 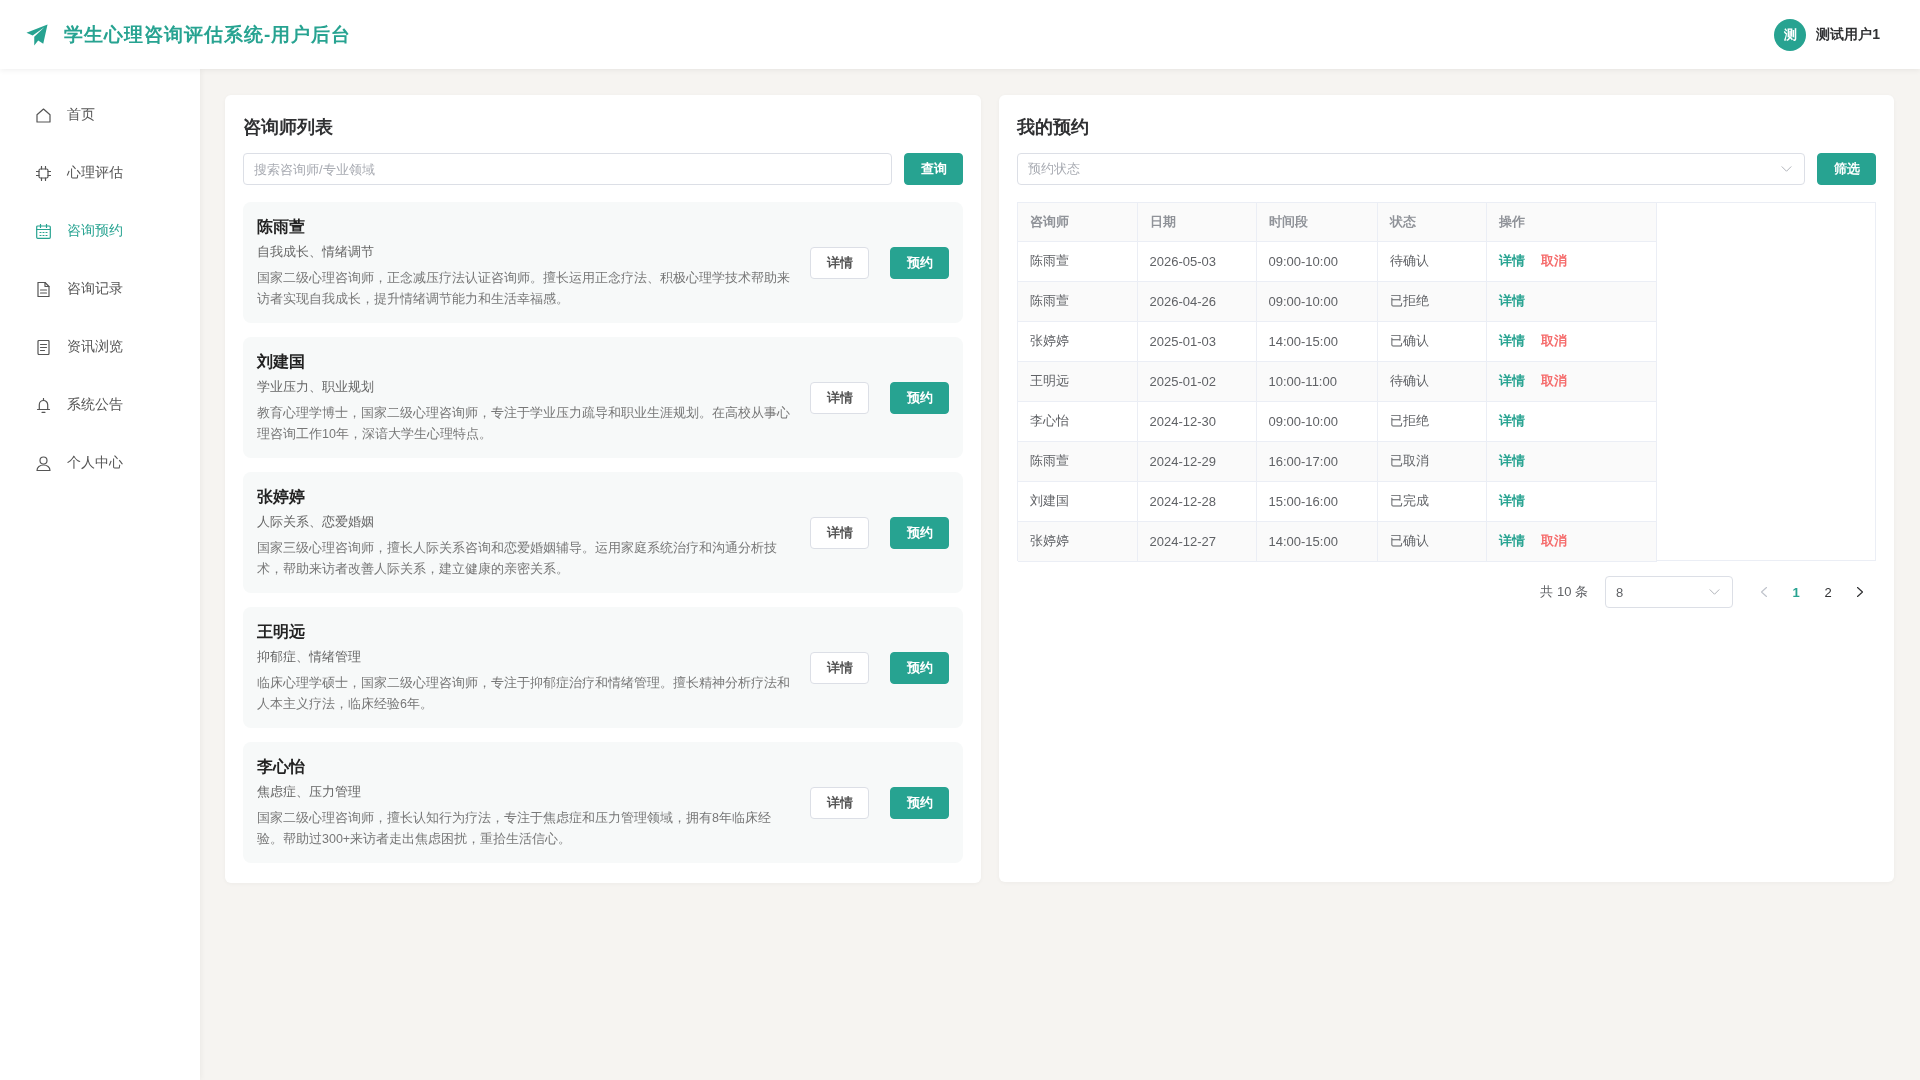 What do you see at coordinates (517, 558) in the screenshot?
I see `counselor-bio: 国家三级心理咨询师，擅长人际关系咨询和恋爱婚姻辅导。运用家庭系统治疗和沟通分析技术，帮助来访者改善人际关系，建立健康的亲密关系。` at bounding box center [517, 558].